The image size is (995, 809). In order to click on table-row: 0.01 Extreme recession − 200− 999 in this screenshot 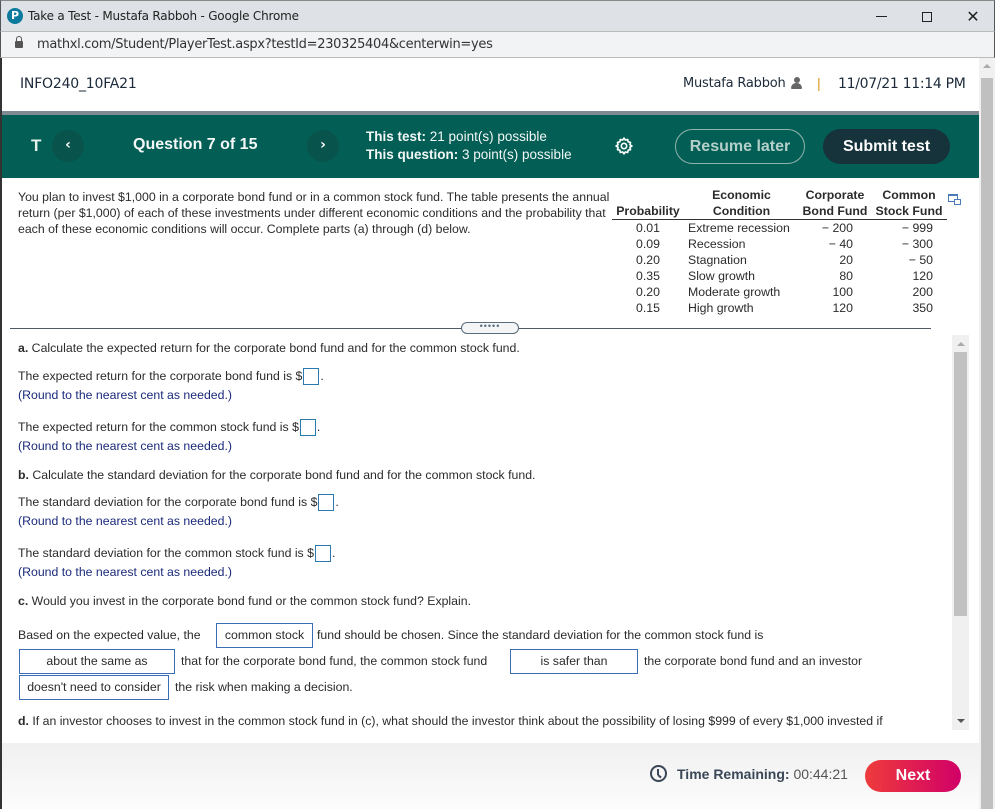, I will do `click(784, 228)`.